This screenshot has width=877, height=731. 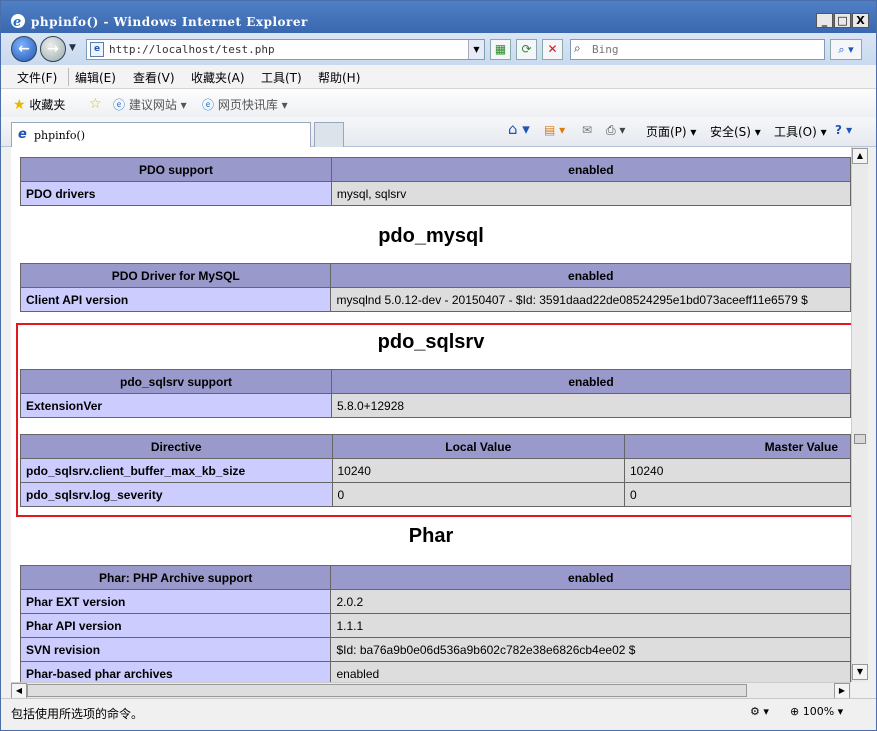 I want to click on status-bar: 包括使用所选项的命令。 ⚙ ▾ ⊕ 100% ▾, so click(x=438, y=714).